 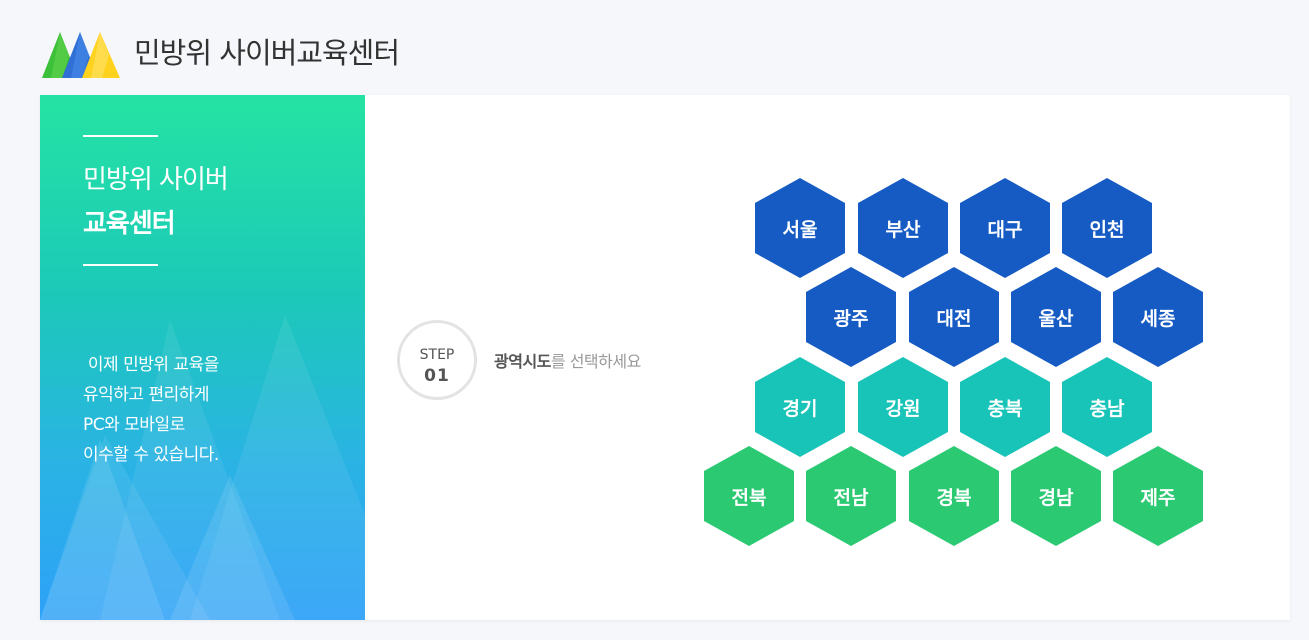 What do you see at coordinates (851, 497) in the screenshot?
I see `region-label: 전남` at bounding box center [851, 497].